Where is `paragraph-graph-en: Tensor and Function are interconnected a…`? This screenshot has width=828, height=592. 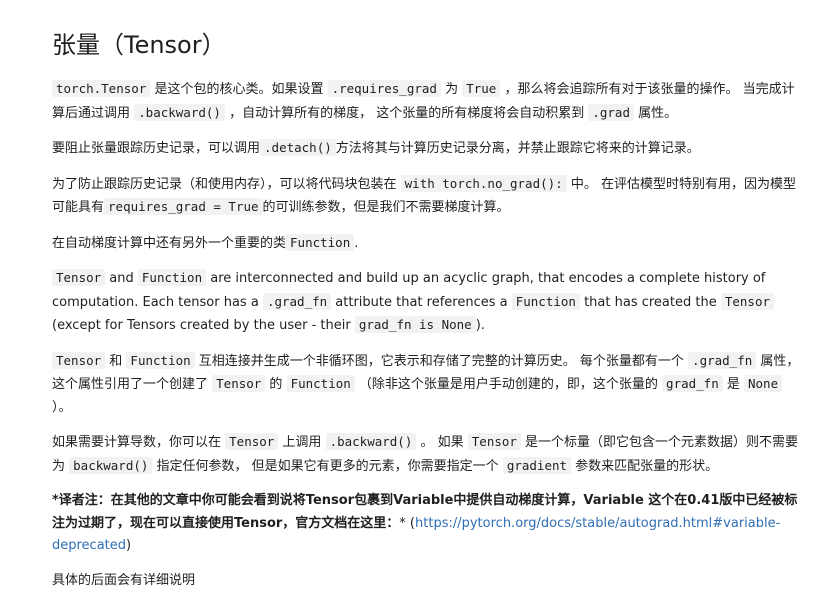
paragraph-graph-en: Tensor and Function are interconnected a… is located at coordinates (428, 302).